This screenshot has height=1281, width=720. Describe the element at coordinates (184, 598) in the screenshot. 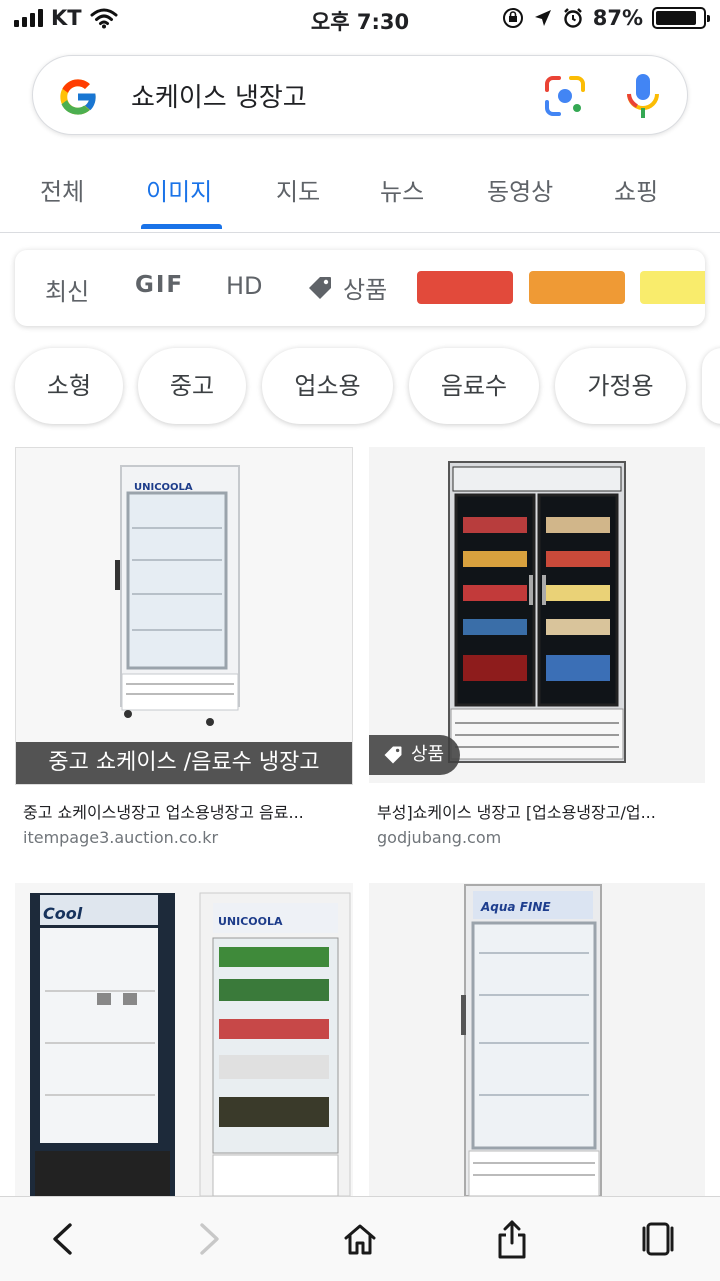

I see `fridge-image: UNICOOLA` at that location.